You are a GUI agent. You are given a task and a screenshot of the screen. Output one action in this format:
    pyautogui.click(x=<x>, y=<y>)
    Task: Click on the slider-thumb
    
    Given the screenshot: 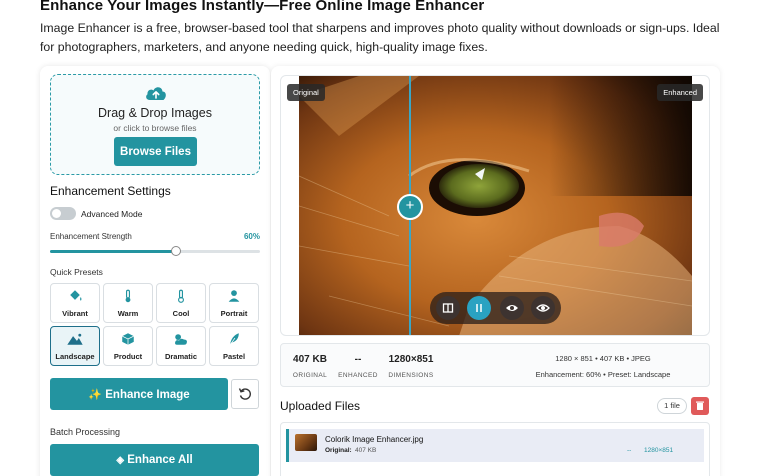 What is the action you would take?
    pyautogui.click(x=176, y=251)
    